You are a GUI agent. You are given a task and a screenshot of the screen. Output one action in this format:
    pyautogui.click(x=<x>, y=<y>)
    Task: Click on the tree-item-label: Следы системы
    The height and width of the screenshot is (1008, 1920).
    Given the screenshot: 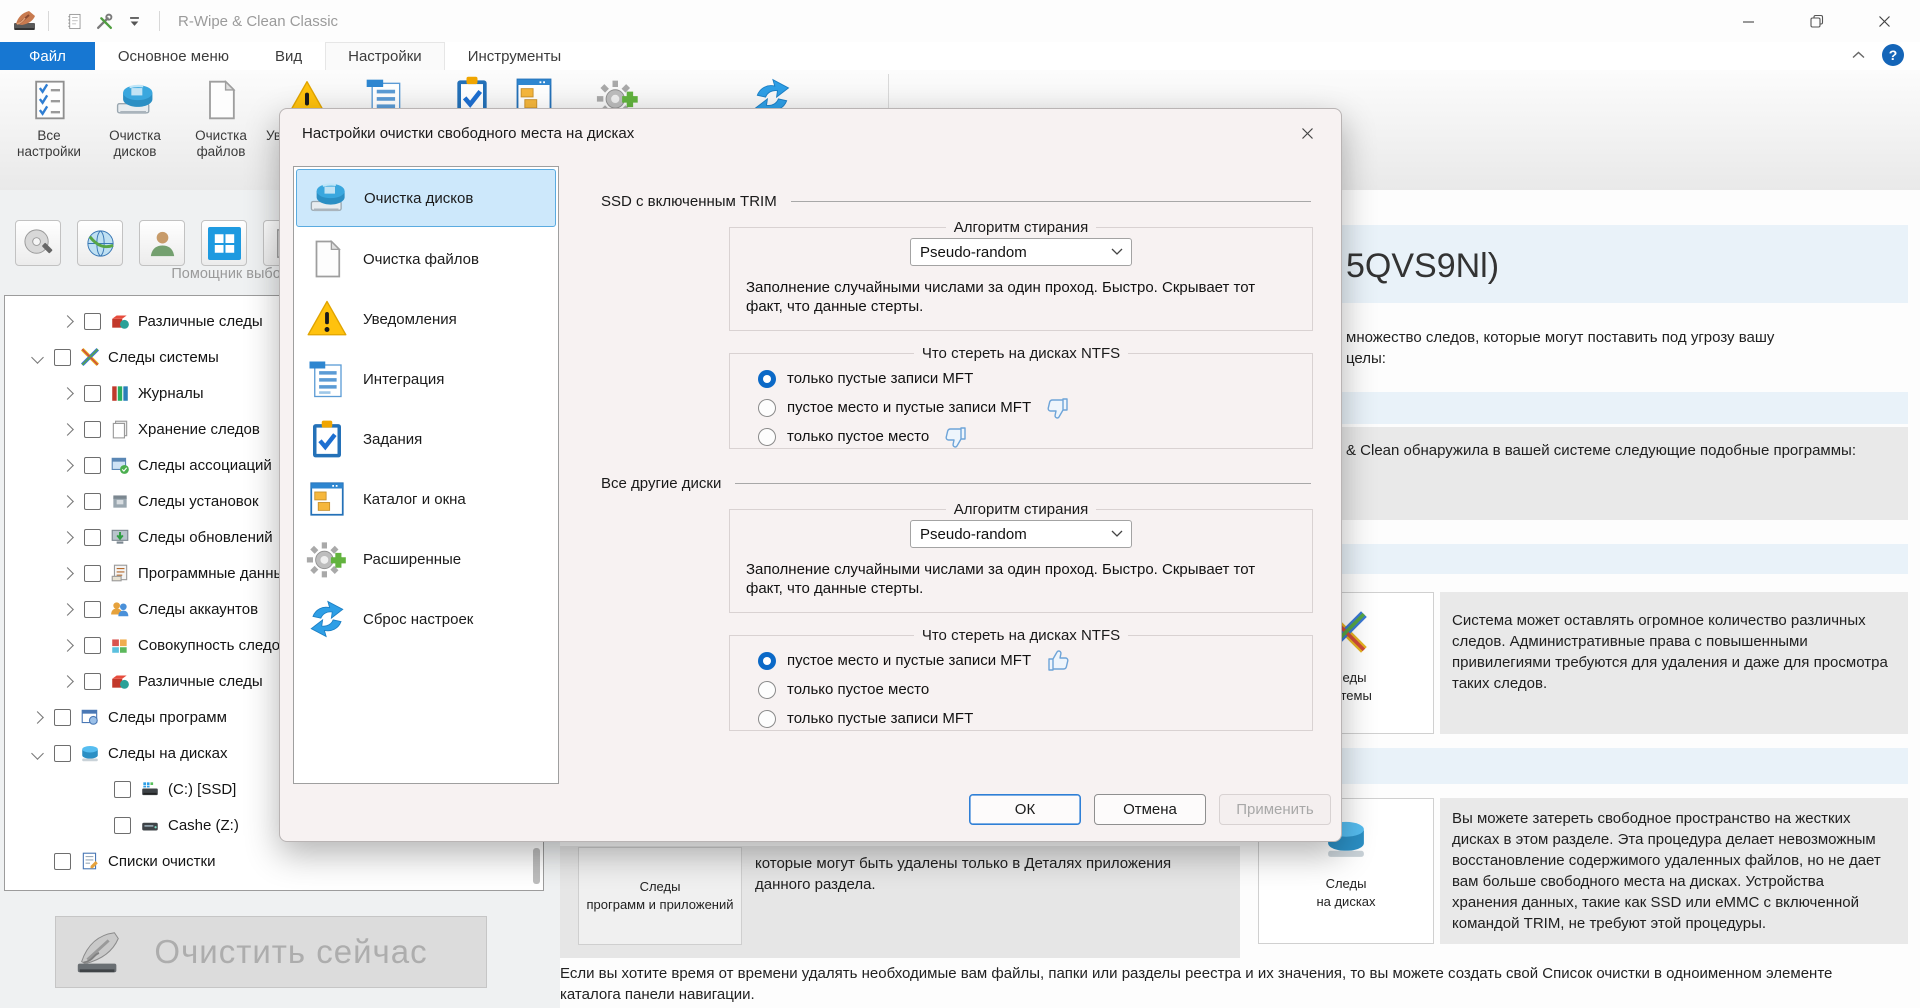 What is the action you would take?
    pyautogui.click(x=163, y=357)
    